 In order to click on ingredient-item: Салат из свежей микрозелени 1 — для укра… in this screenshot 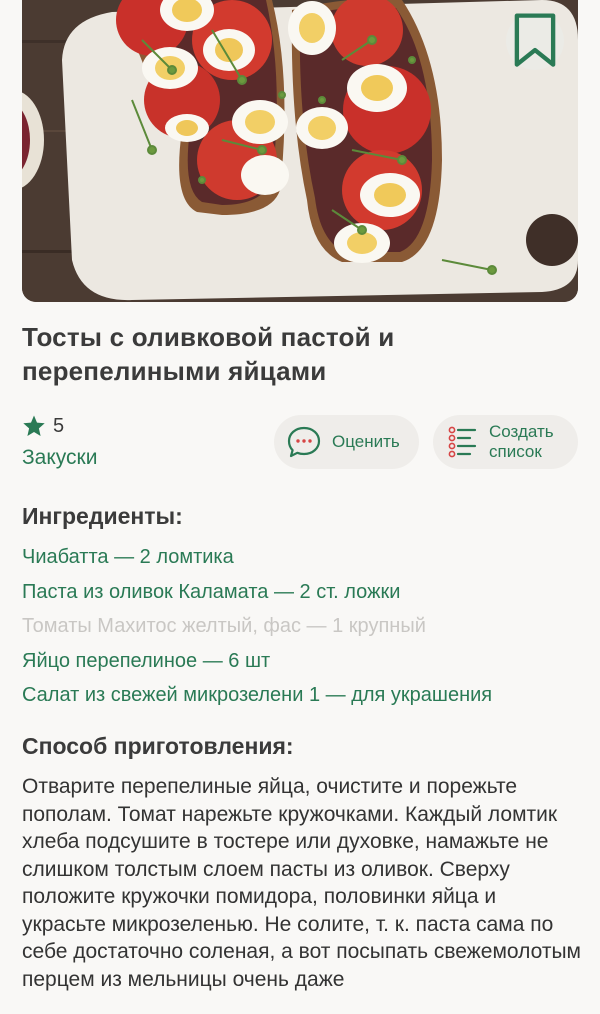, I will do `click(302, 695)`.